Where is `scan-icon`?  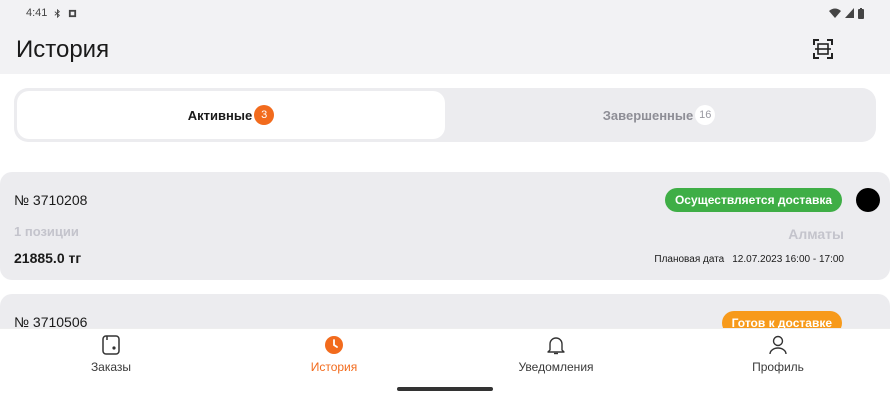
scan-icon is located at coordinates (823, 49).